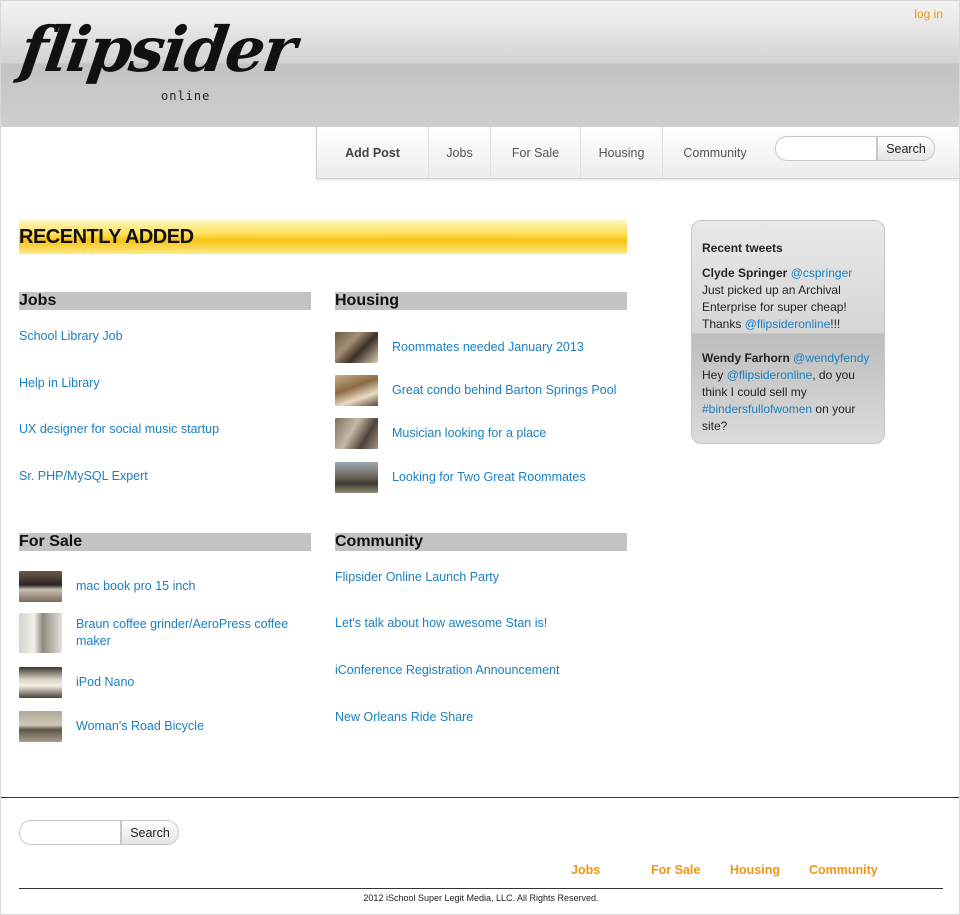 This screenshot has height=915, width=960. Describe the element at coordinates (742, 248) in the screenshot. I see `recent-tweets-title: Recent tweets` at that location.